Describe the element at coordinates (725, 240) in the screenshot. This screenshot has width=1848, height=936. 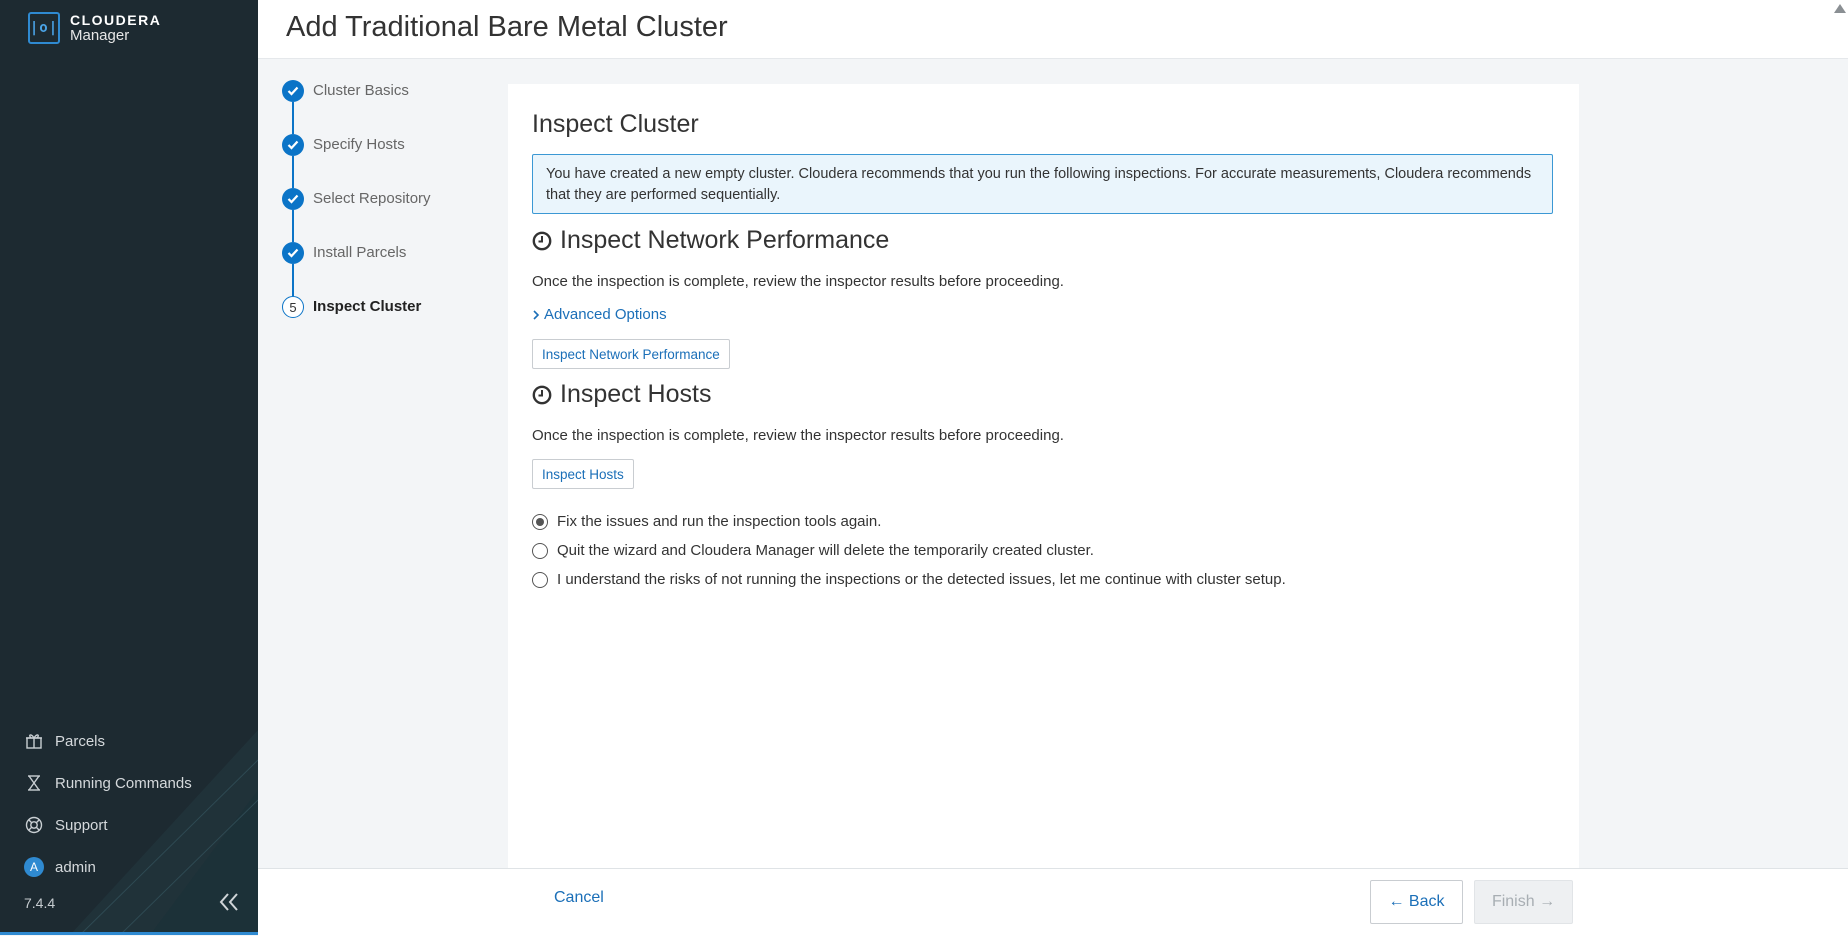
I see `network-inspection-title: Inspect Network Performance` at that location.